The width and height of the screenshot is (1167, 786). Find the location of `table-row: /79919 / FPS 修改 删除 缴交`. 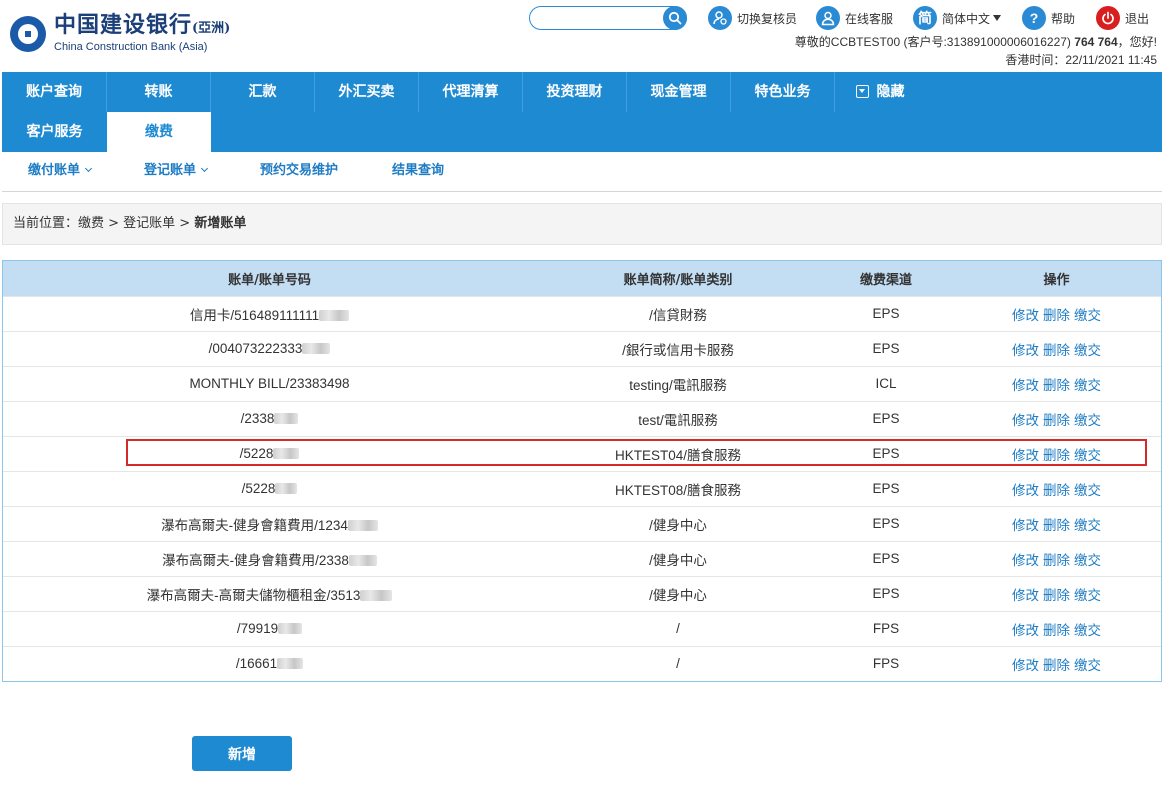

table-row: /79919 / FPS 修改 删除 缴交 is located at coordinates (582, 628).